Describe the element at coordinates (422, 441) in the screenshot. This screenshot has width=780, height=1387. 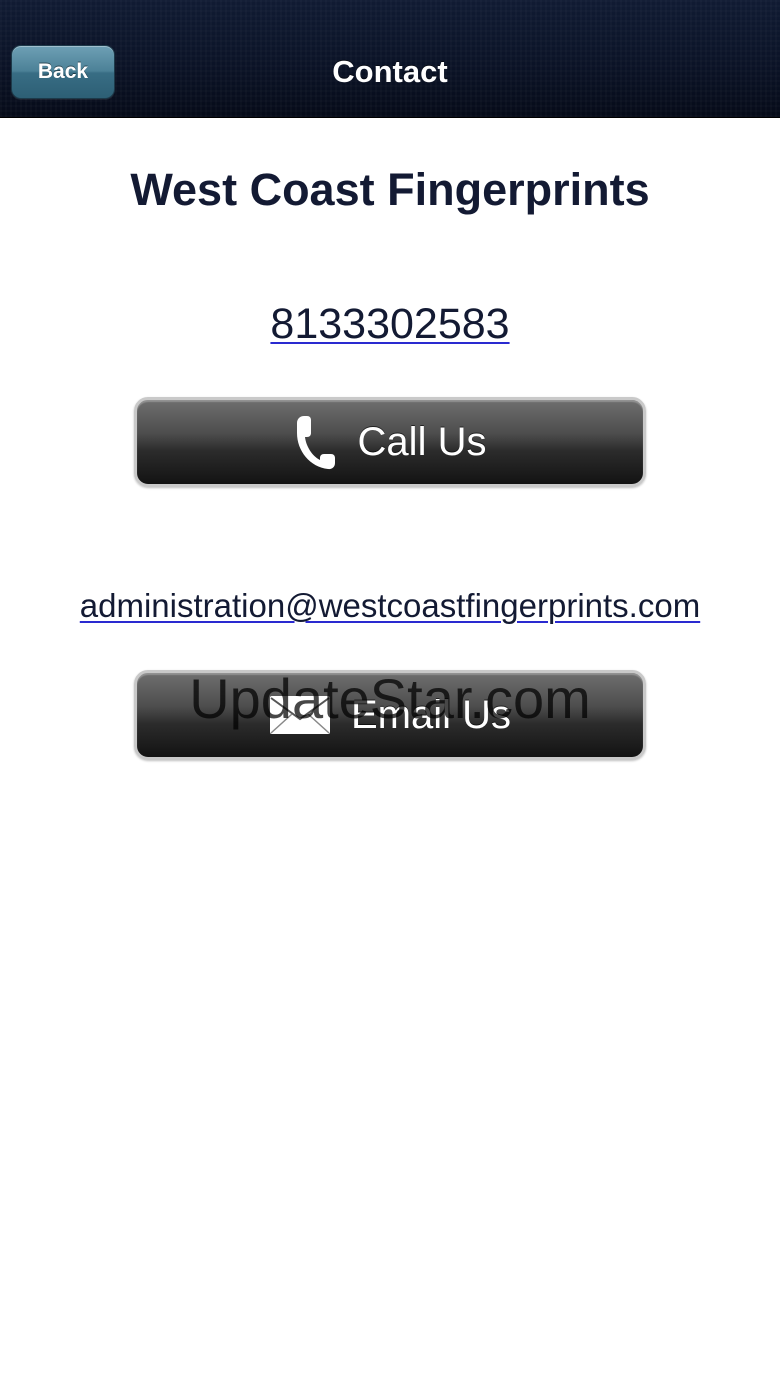
I see `call-us-label: Call Us` at that location.